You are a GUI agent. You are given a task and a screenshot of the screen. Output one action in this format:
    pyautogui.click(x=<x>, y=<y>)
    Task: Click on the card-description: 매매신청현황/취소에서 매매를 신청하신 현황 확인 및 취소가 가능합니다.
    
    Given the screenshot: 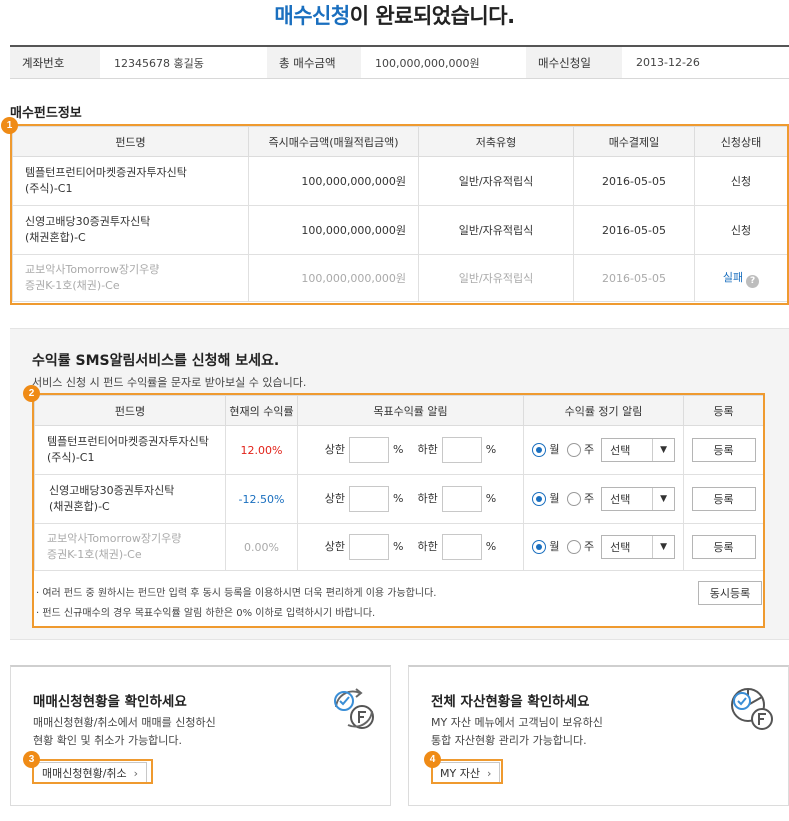 What is the action you would take?
    pyautogui.click(x=148, y=732)
    